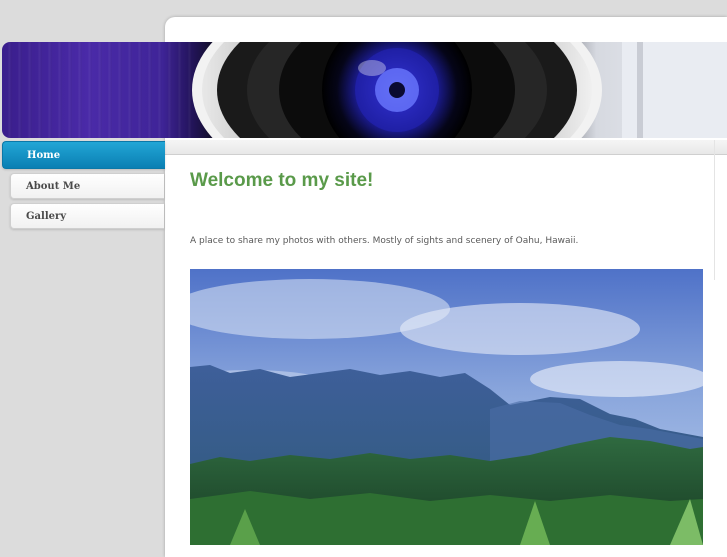 The height and width of the screenshot is (557, 727). I want to click on nav-item-home: Home, so click(83, 155).